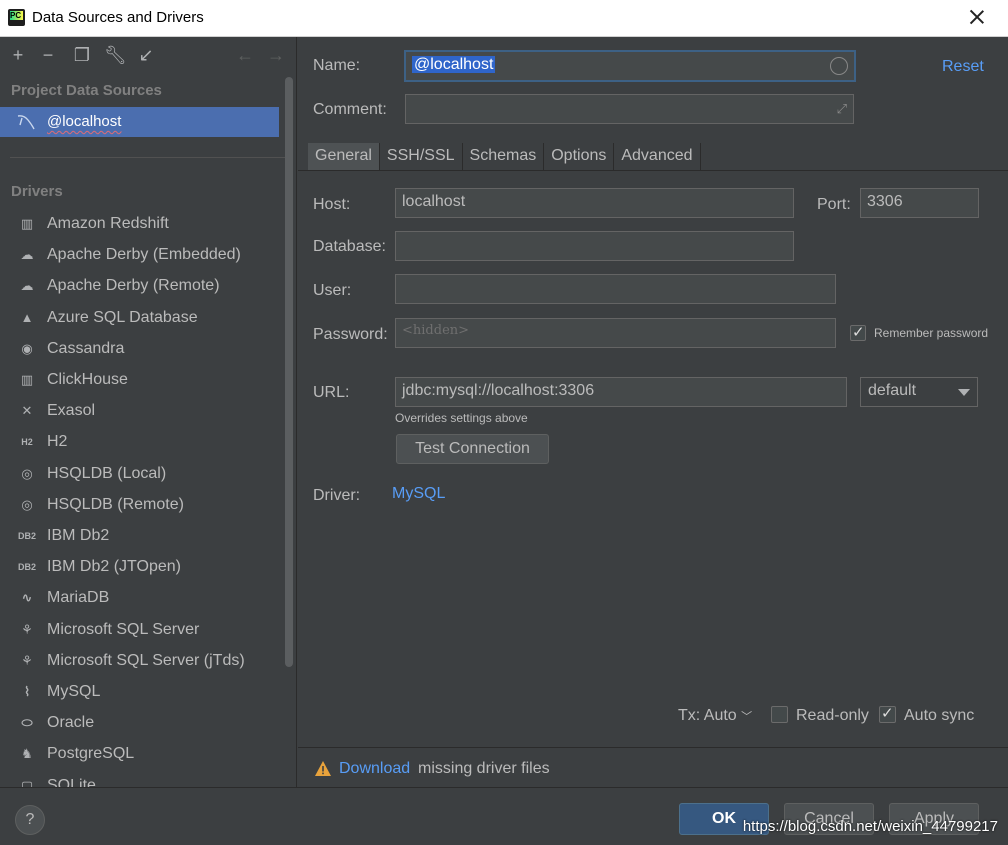 This screenshot has width=1008, height=845. I want to click on driver-item: ▲ Azure SQL Database, so click(140, 318).